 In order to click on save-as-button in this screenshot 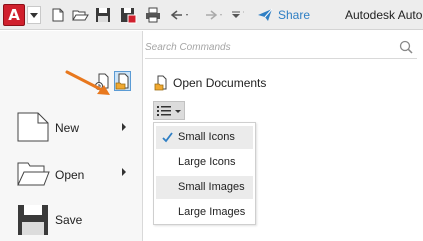, I will do `click(128, 15)`.